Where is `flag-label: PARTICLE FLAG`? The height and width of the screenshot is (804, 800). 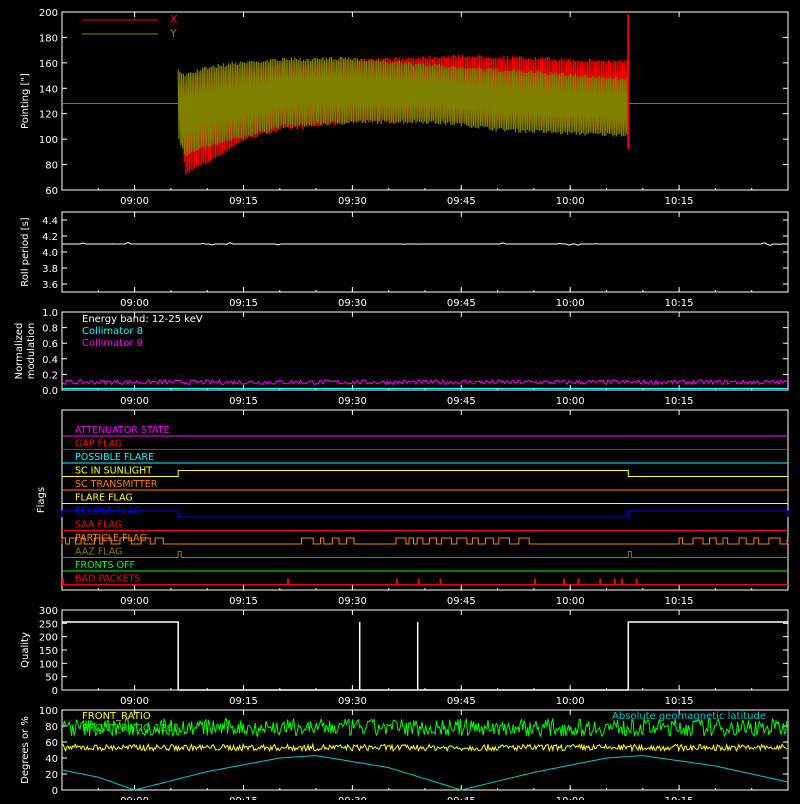
flag-label: PARTICLE FLAG is located at coordinates (111, 538).